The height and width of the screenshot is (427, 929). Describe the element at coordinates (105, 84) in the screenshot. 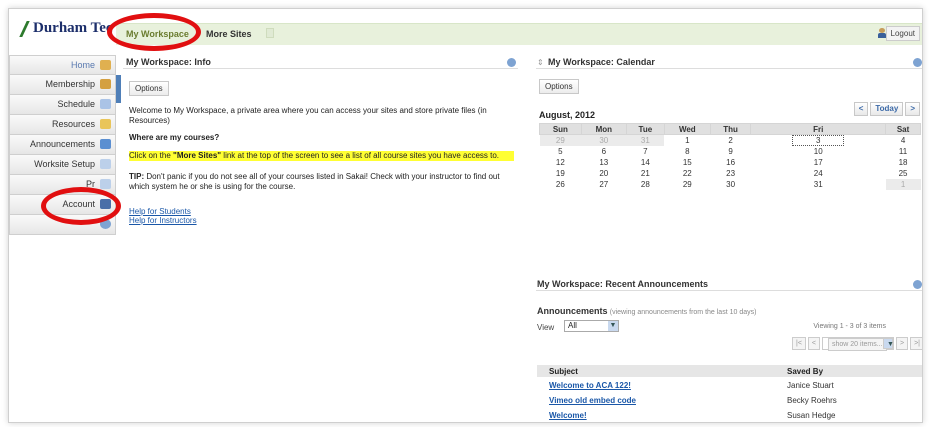

I see `members-icon` at that location.